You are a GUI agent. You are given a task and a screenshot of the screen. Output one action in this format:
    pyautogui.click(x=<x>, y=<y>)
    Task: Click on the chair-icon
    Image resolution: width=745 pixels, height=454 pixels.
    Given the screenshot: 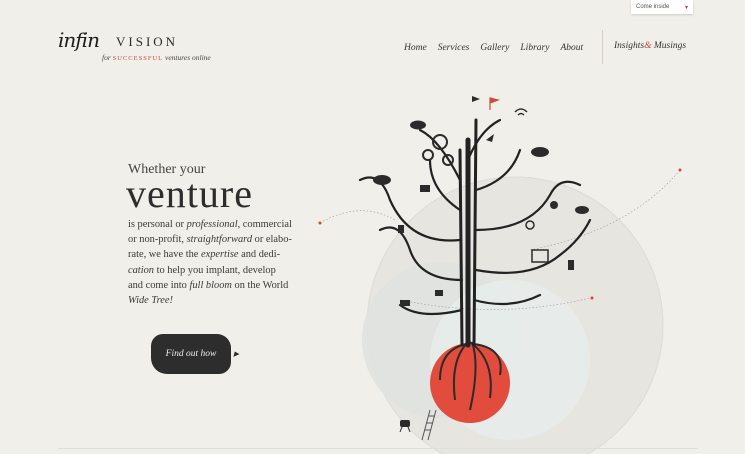 What is the action you would take?
    pyautogui.click(x=401, y=229)
    